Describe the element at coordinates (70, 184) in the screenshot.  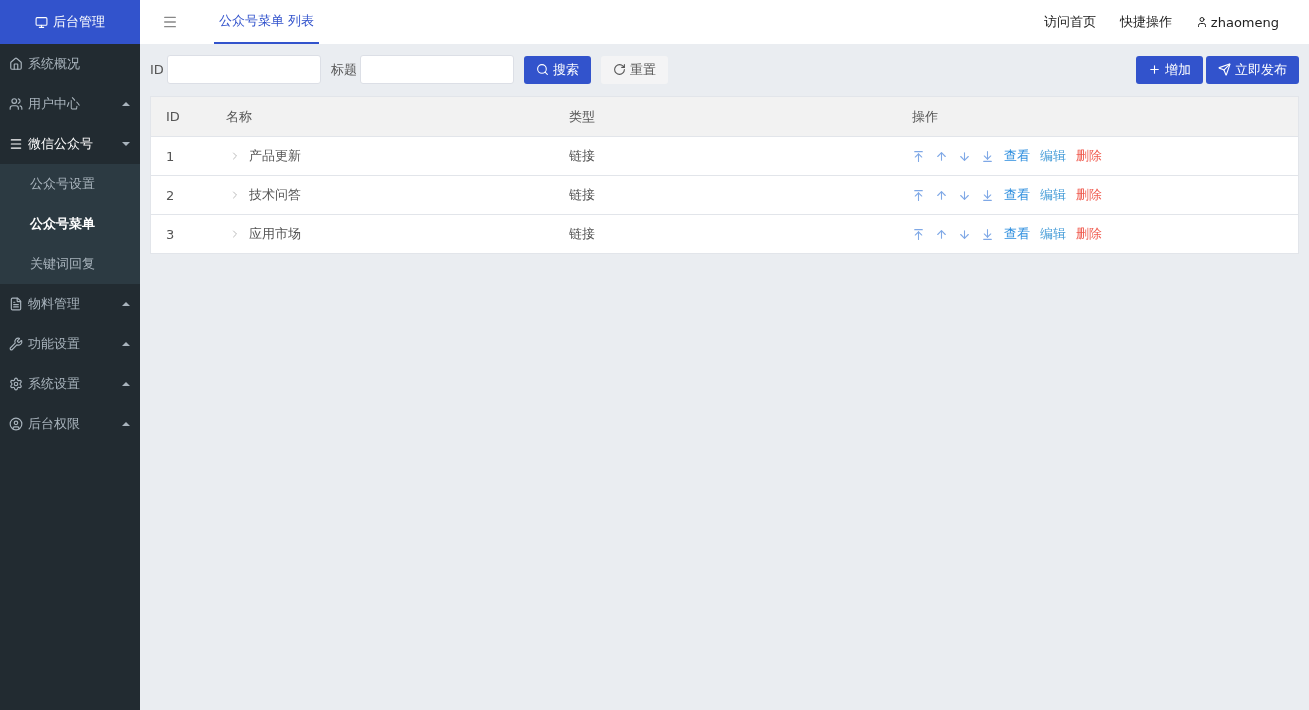
I see `submenu-item: 公众号设置` at that location.